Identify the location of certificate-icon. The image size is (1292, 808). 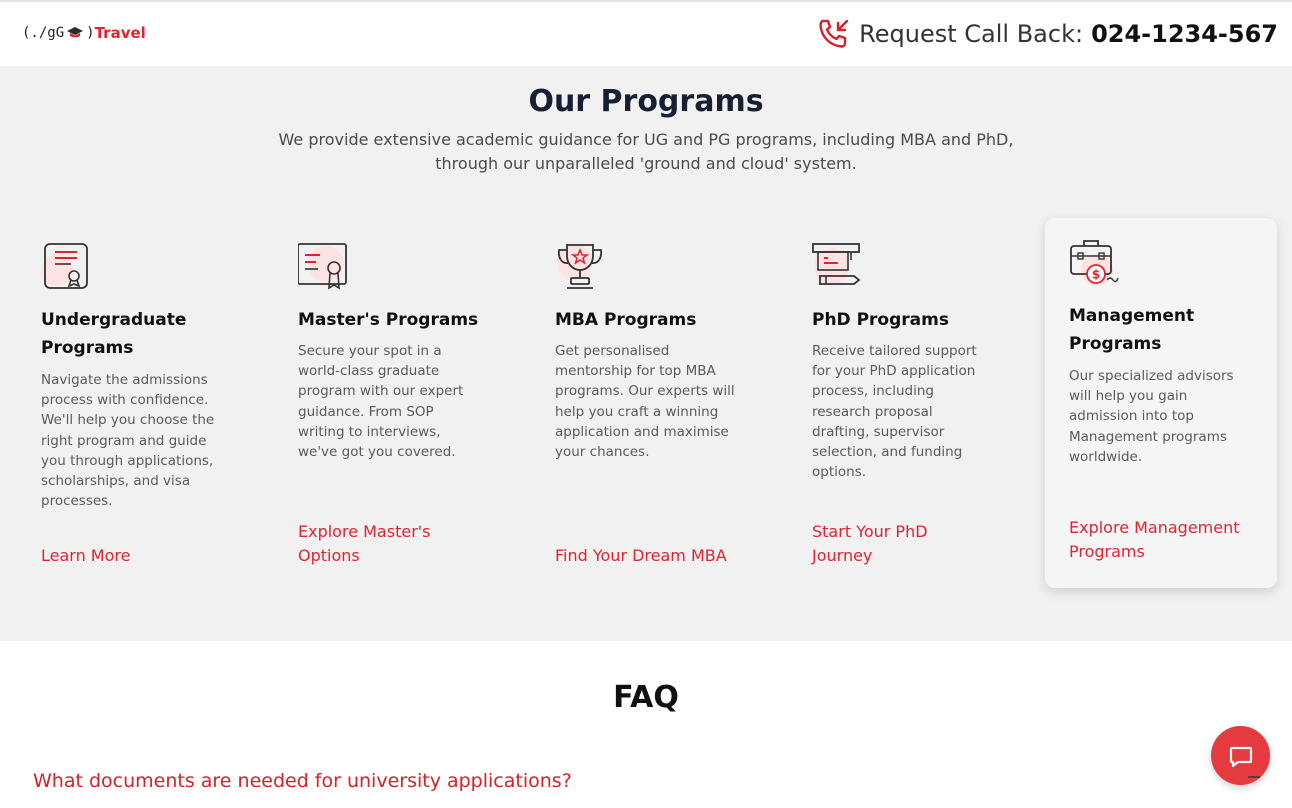
(64, 266).